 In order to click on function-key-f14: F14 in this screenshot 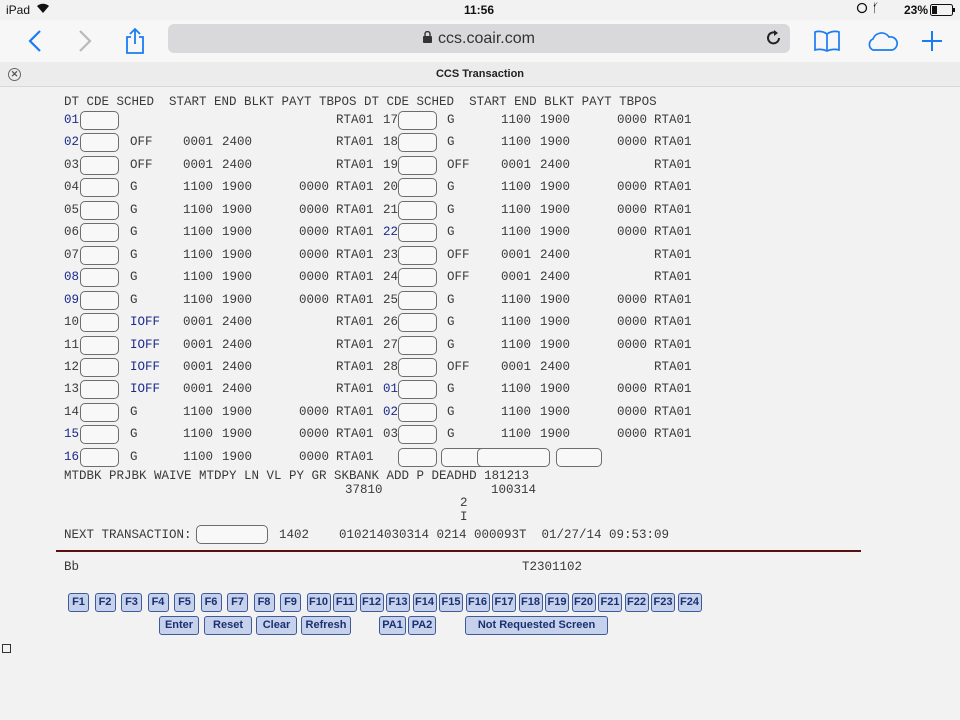, I will do `click(424, 602)`.